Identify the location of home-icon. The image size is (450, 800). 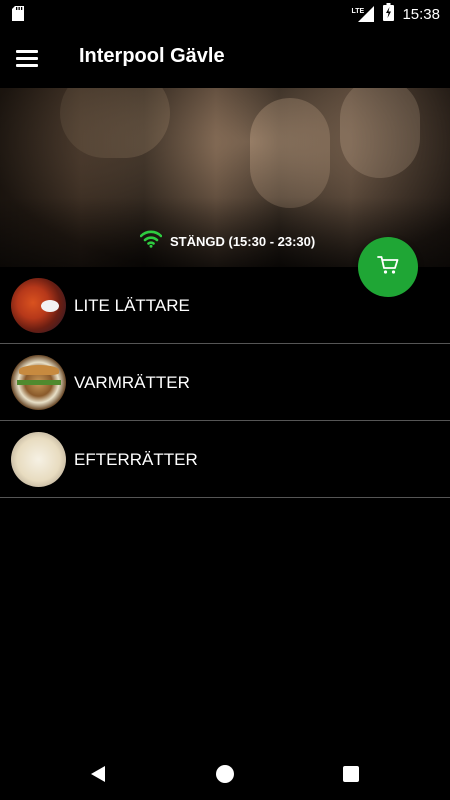
(225, 774).